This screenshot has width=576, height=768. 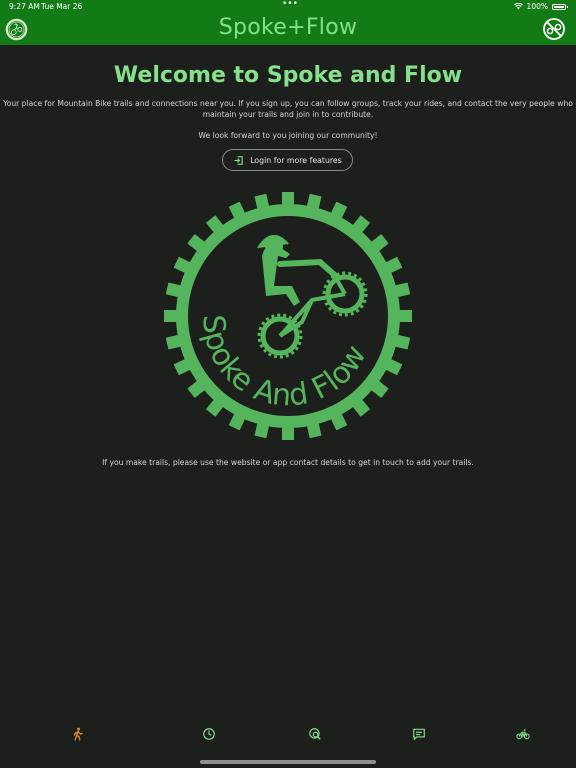 What do you see at coordinates (554, 29) in the screenshot?
I see `no-bike-icon` at bounding box center [554, 29].